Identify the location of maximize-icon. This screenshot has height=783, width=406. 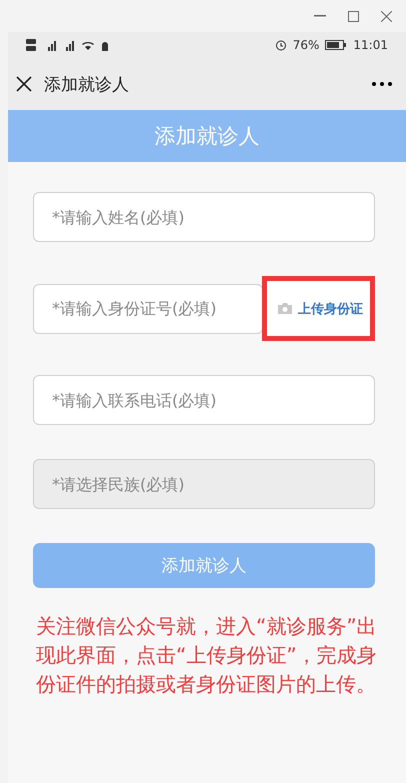
(353, 16).